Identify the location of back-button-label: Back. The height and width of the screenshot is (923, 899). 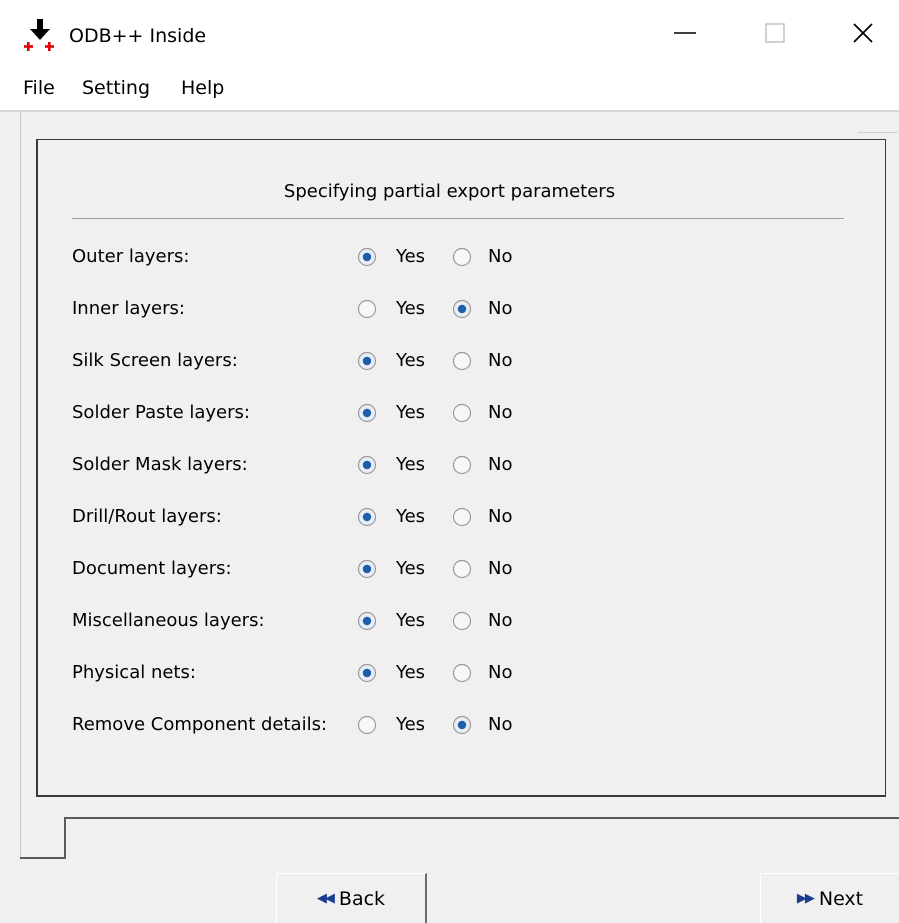
(362, 898).